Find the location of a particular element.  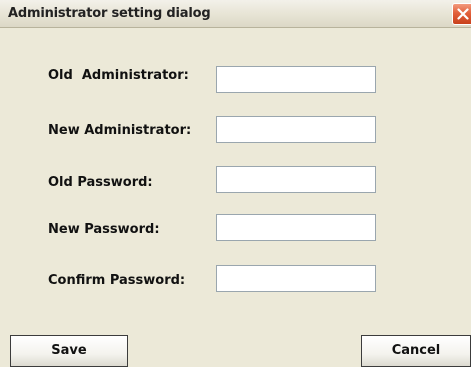

old-password-label: Old Password: is located at coordinates (100, 182).